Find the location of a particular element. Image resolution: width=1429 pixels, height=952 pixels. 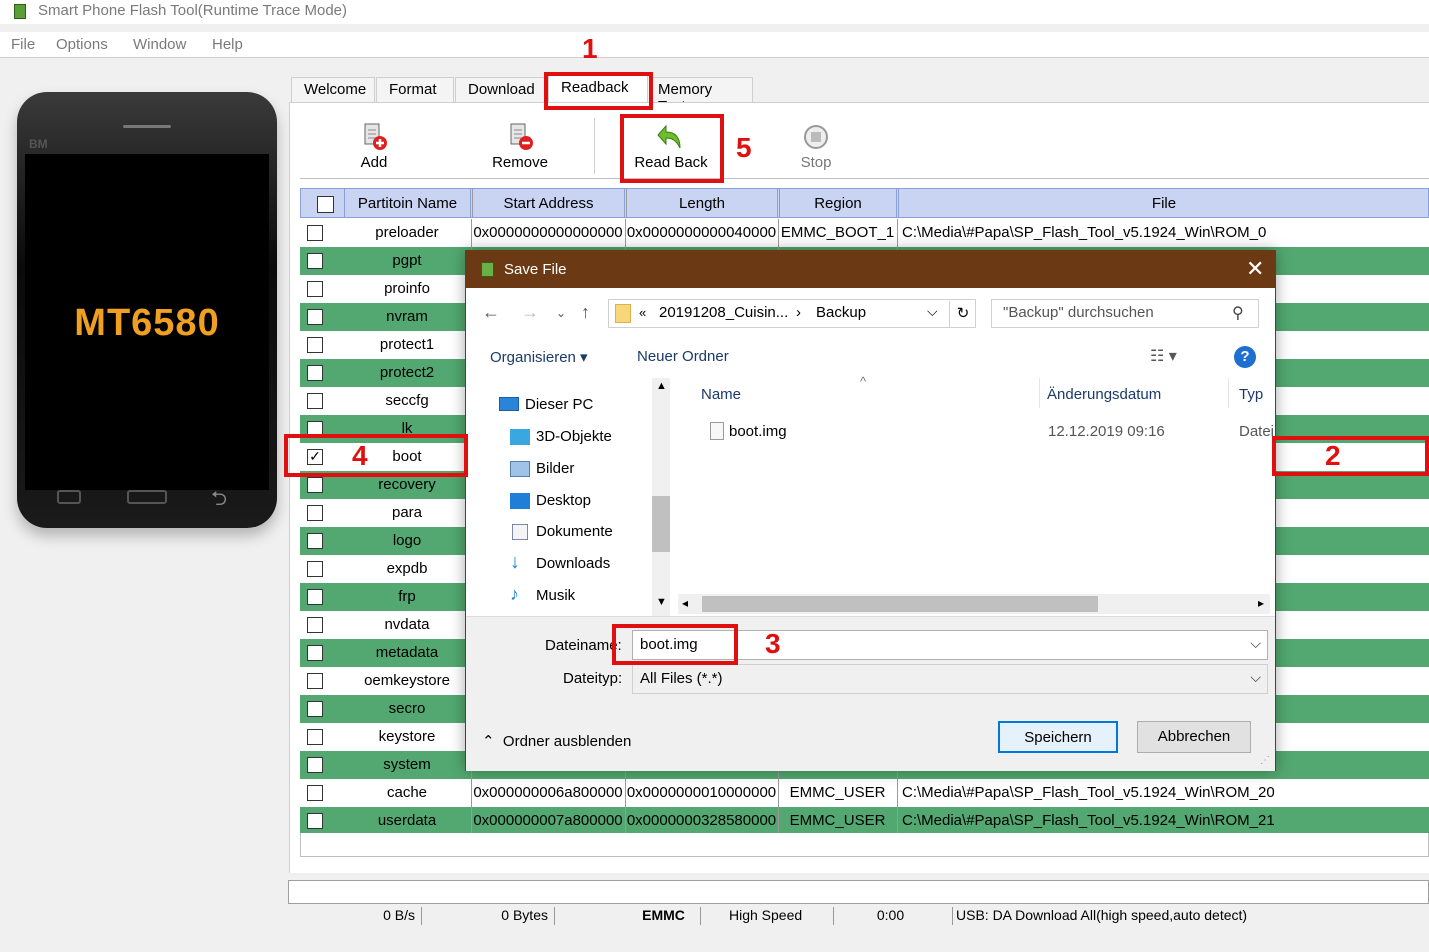

annotation-box-readback-tab is located at coordinates (598, 91).